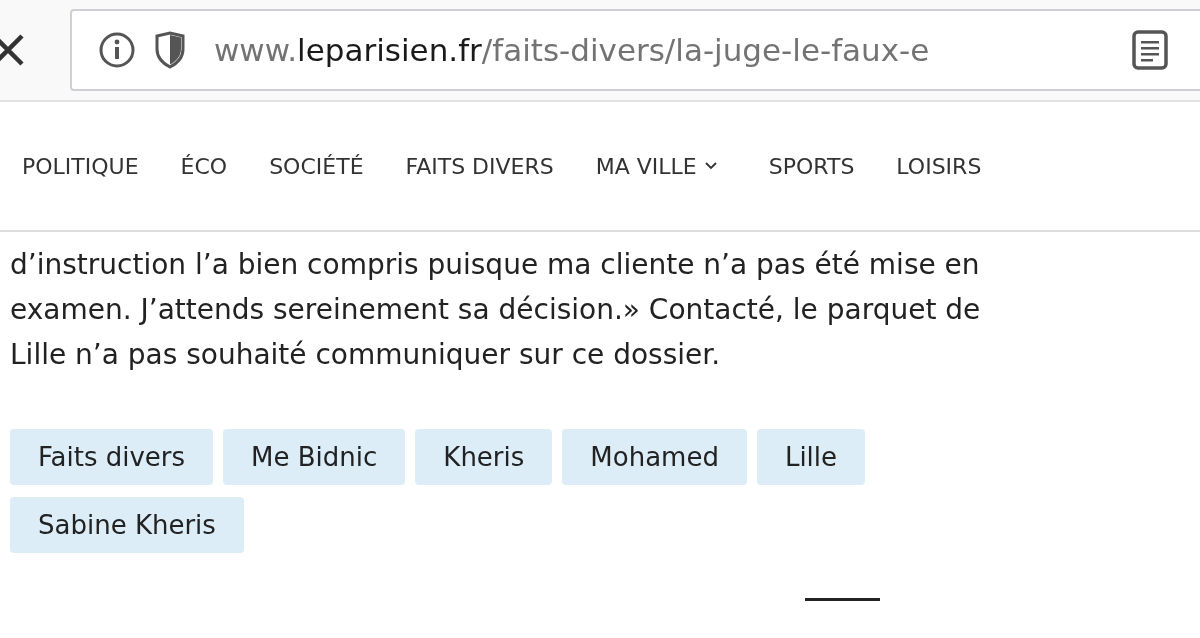  Describe the element at coordinates (170, 50) in the screenshot. I see `shield-icon` at that location.